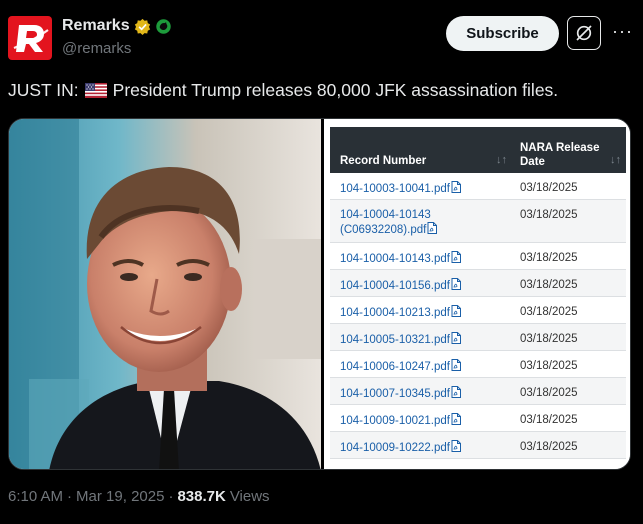  What do you see at coordinates (420, 222) in the screenshot?
I see `record-link: 104-10004-10143 (C06932208).pdf` at bounding box center [420, 222].